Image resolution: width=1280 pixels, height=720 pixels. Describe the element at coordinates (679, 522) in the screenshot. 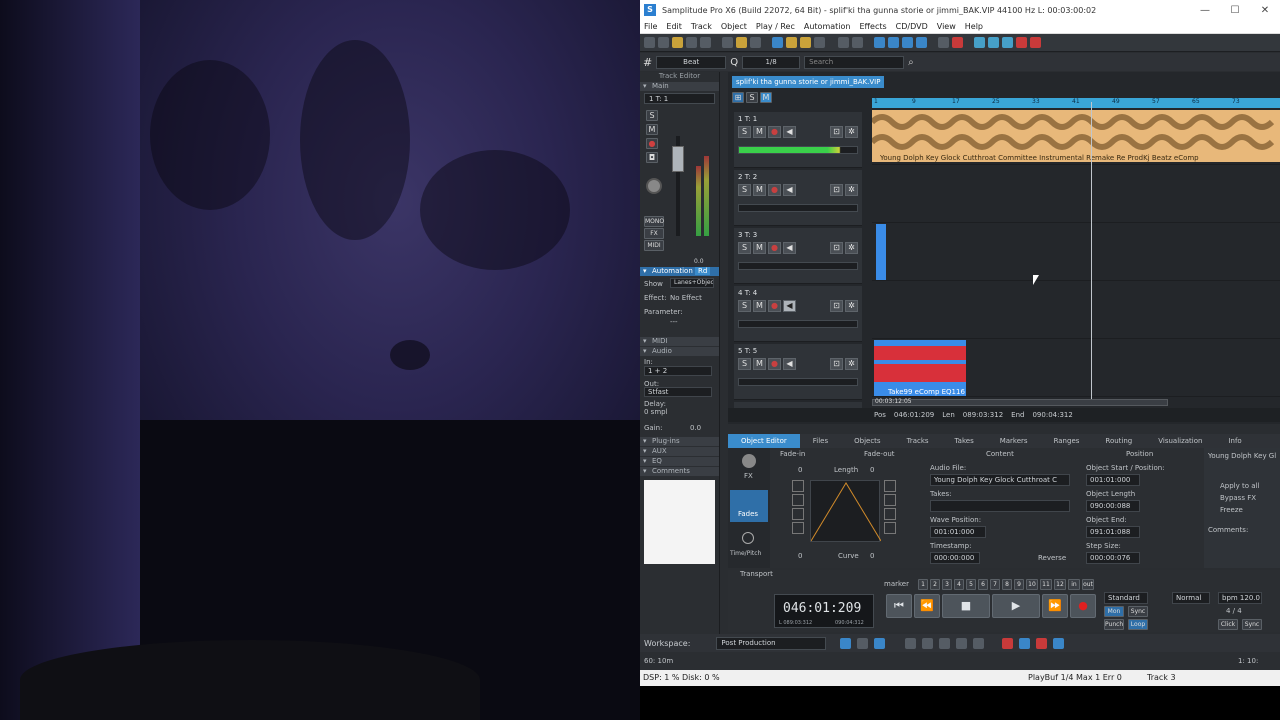

I see `comments-textarea` at that location.